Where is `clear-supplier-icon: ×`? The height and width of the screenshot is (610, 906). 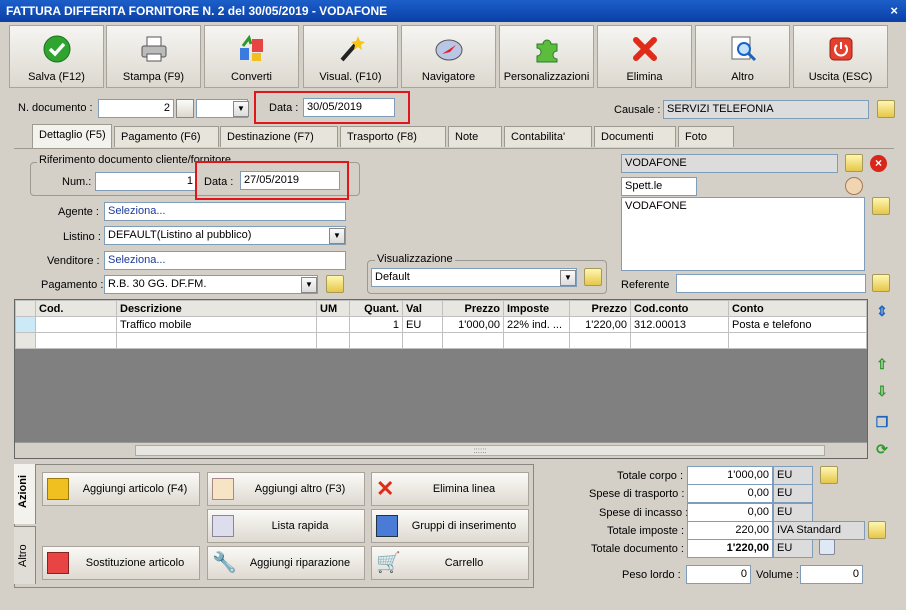 clear-supplier-icon: × is located at coordinates (878, 163).